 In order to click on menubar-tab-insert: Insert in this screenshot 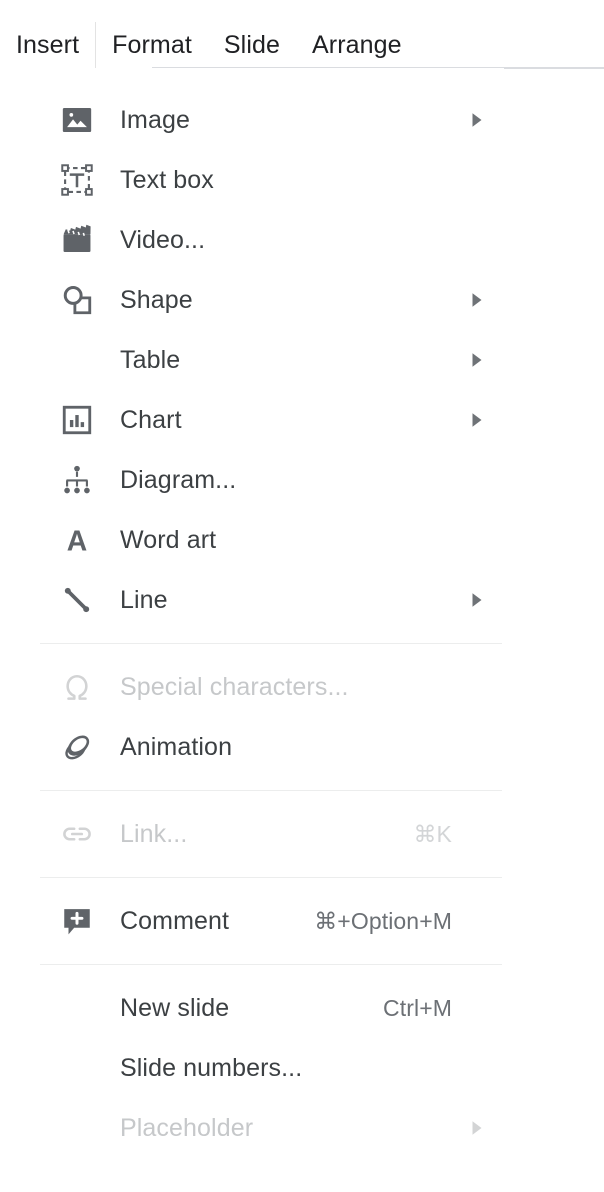, I will do `click(48, 45)`.